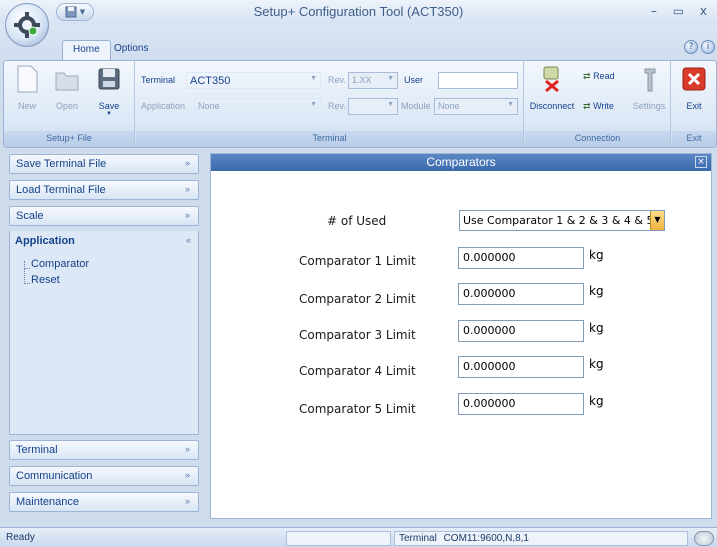  I want to click on user-field, so click(478, 80).